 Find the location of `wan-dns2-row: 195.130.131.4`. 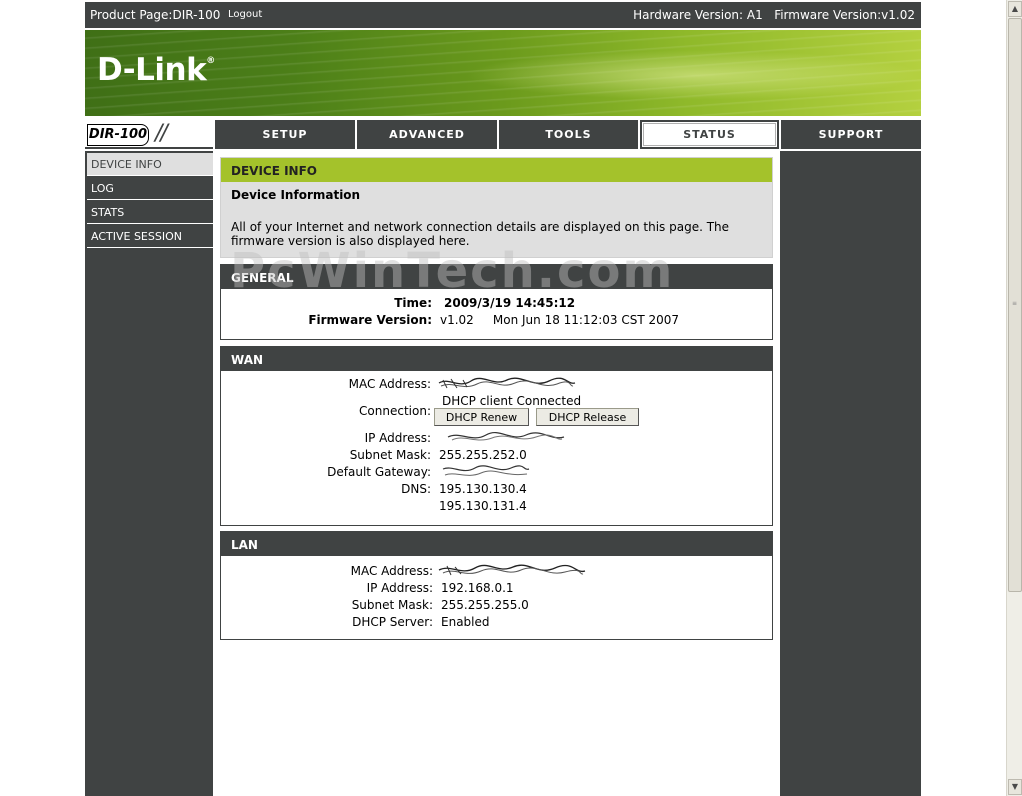

wan-dns2-row: 195.130.131.4 is located at coordinates (496, 507).